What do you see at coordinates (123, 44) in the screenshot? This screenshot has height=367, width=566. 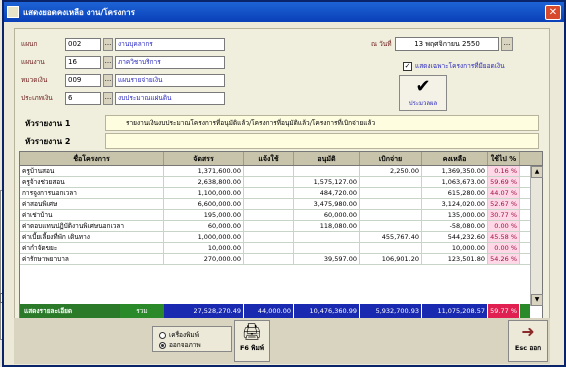 I see `department-row: แผนก 002 ... งานบุคลากร` at bounding box center [123, 44].